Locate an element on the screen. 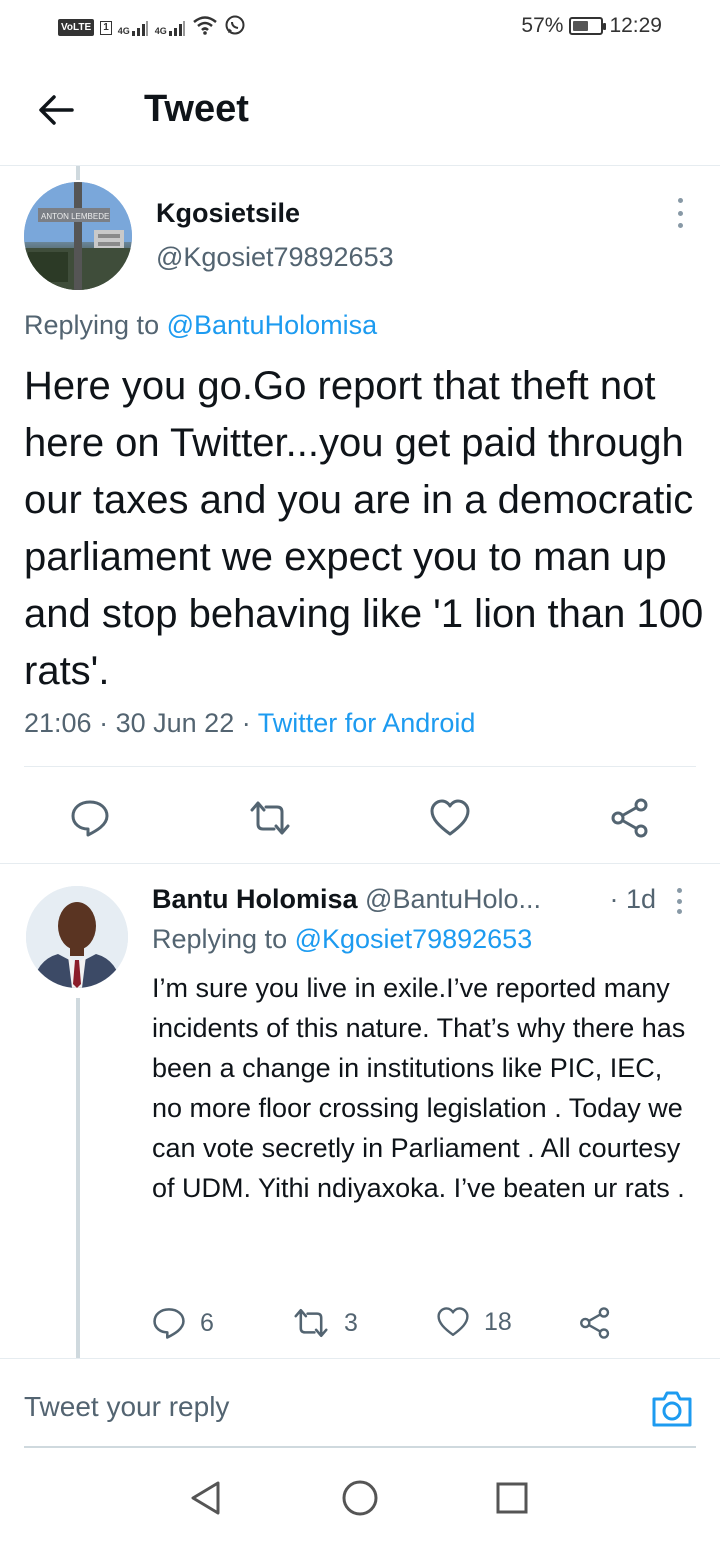  reply-composer is located at coordinates (360, 1403).